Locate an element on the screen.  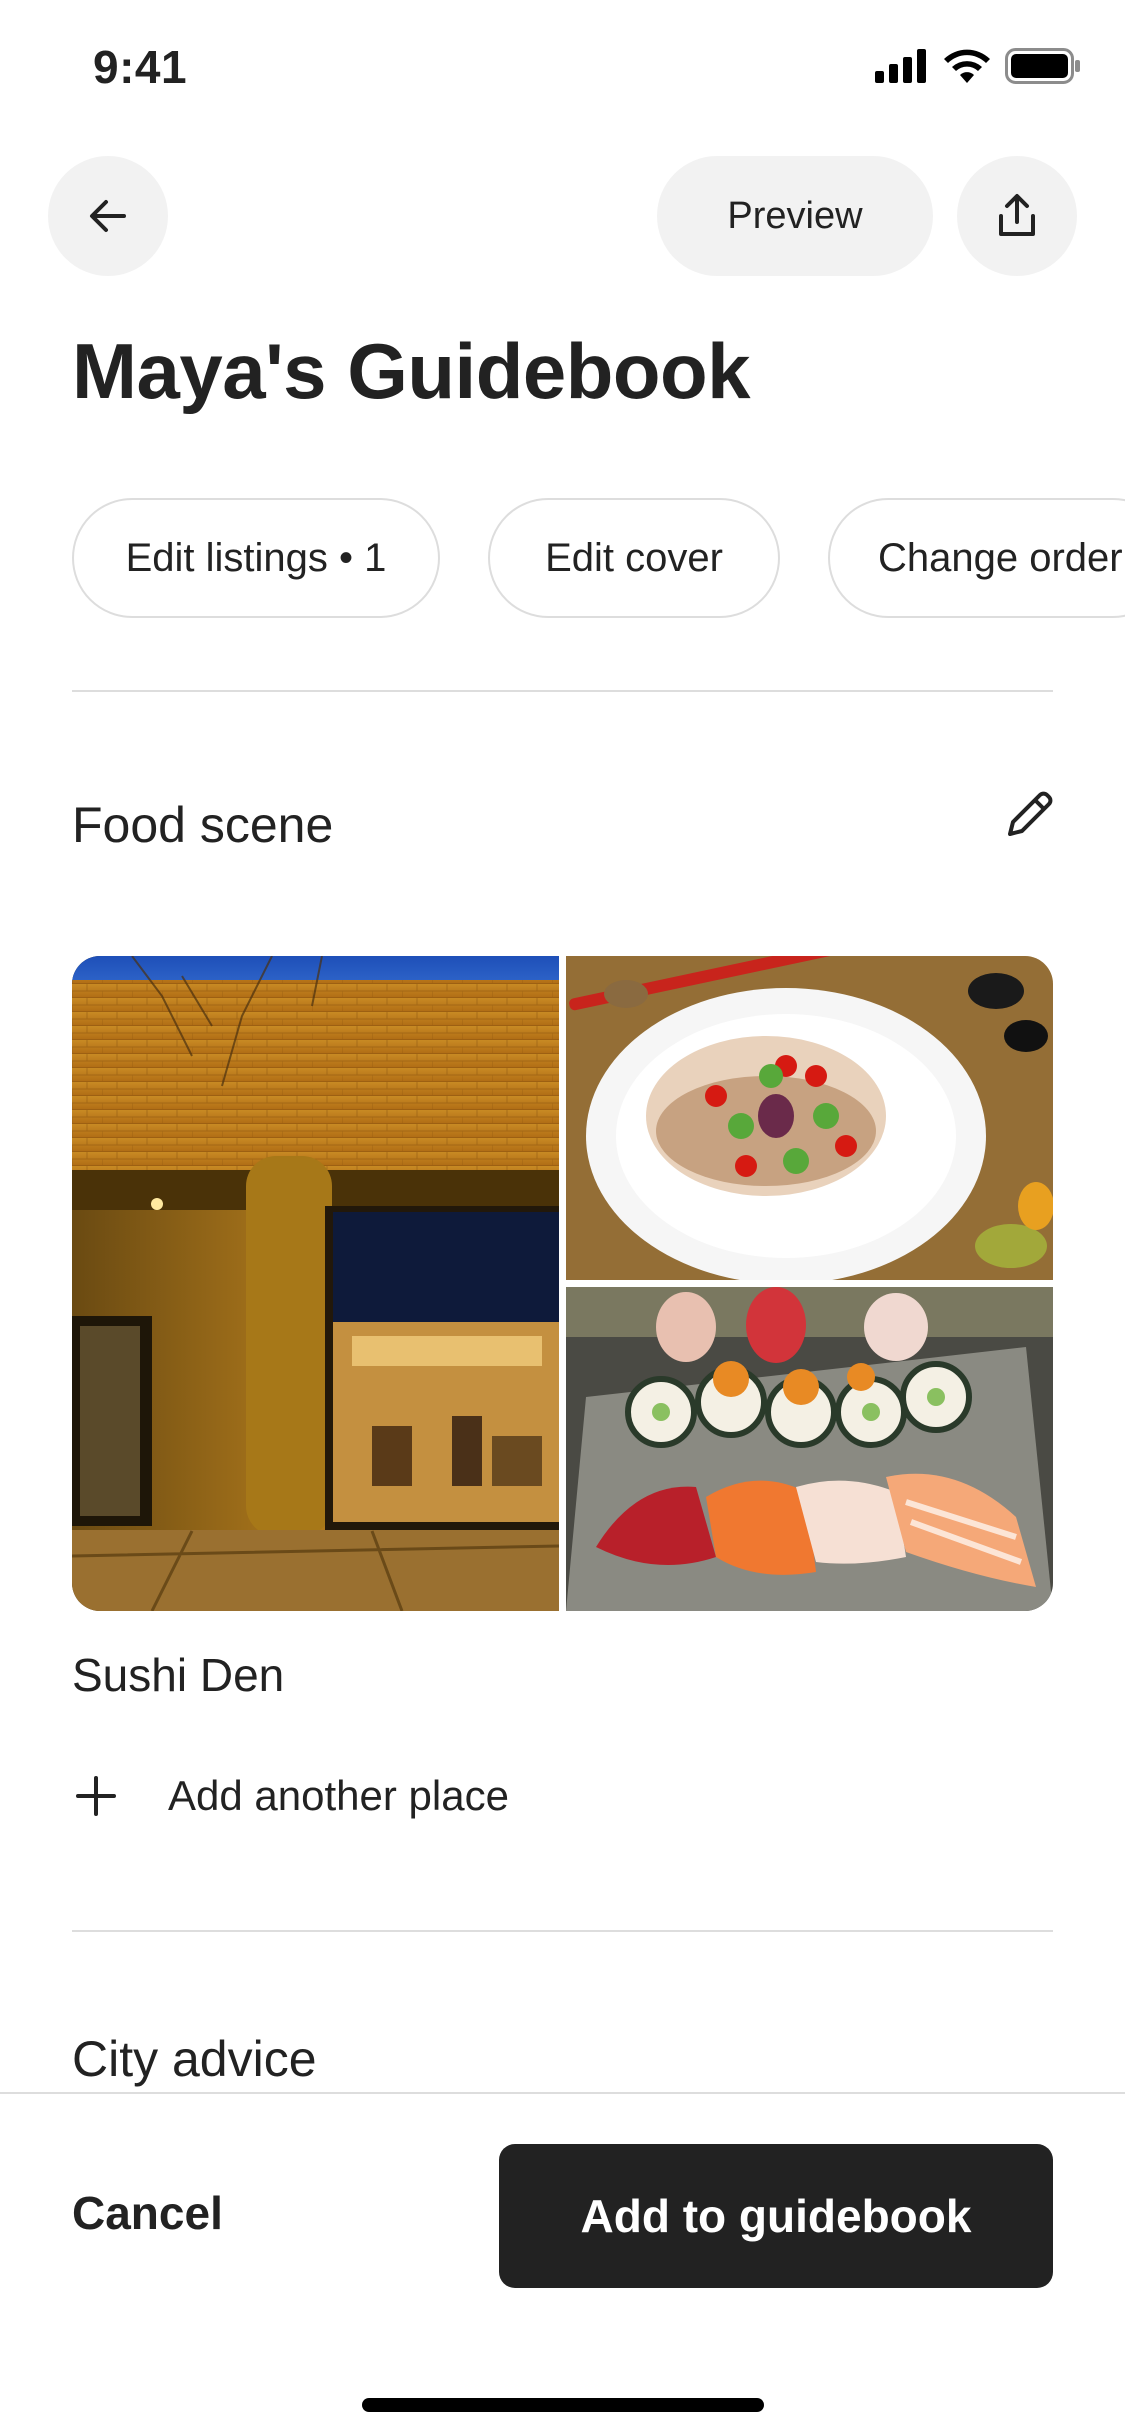
edit-listings-chip: Edit listings • 1 is located at coordinates (256, 558).